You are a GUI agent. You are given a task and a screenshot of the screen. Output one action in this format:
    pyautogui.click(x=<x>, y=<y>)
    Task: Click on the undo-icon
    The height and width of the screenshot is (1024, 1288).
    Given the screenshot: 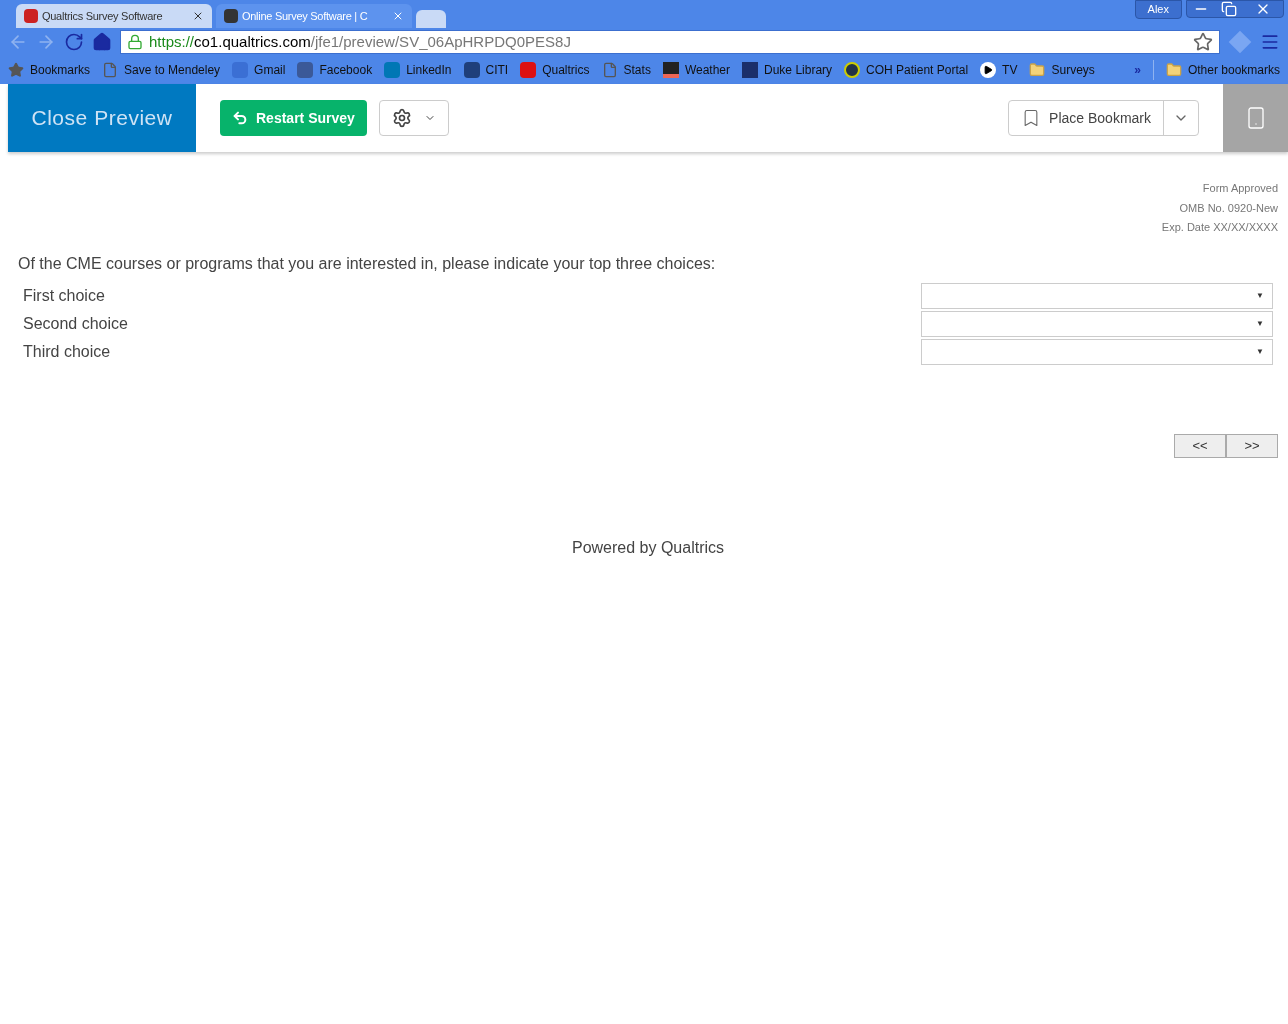 What is the action you would take?
    pyautogui.click(x=240, y=118)
    